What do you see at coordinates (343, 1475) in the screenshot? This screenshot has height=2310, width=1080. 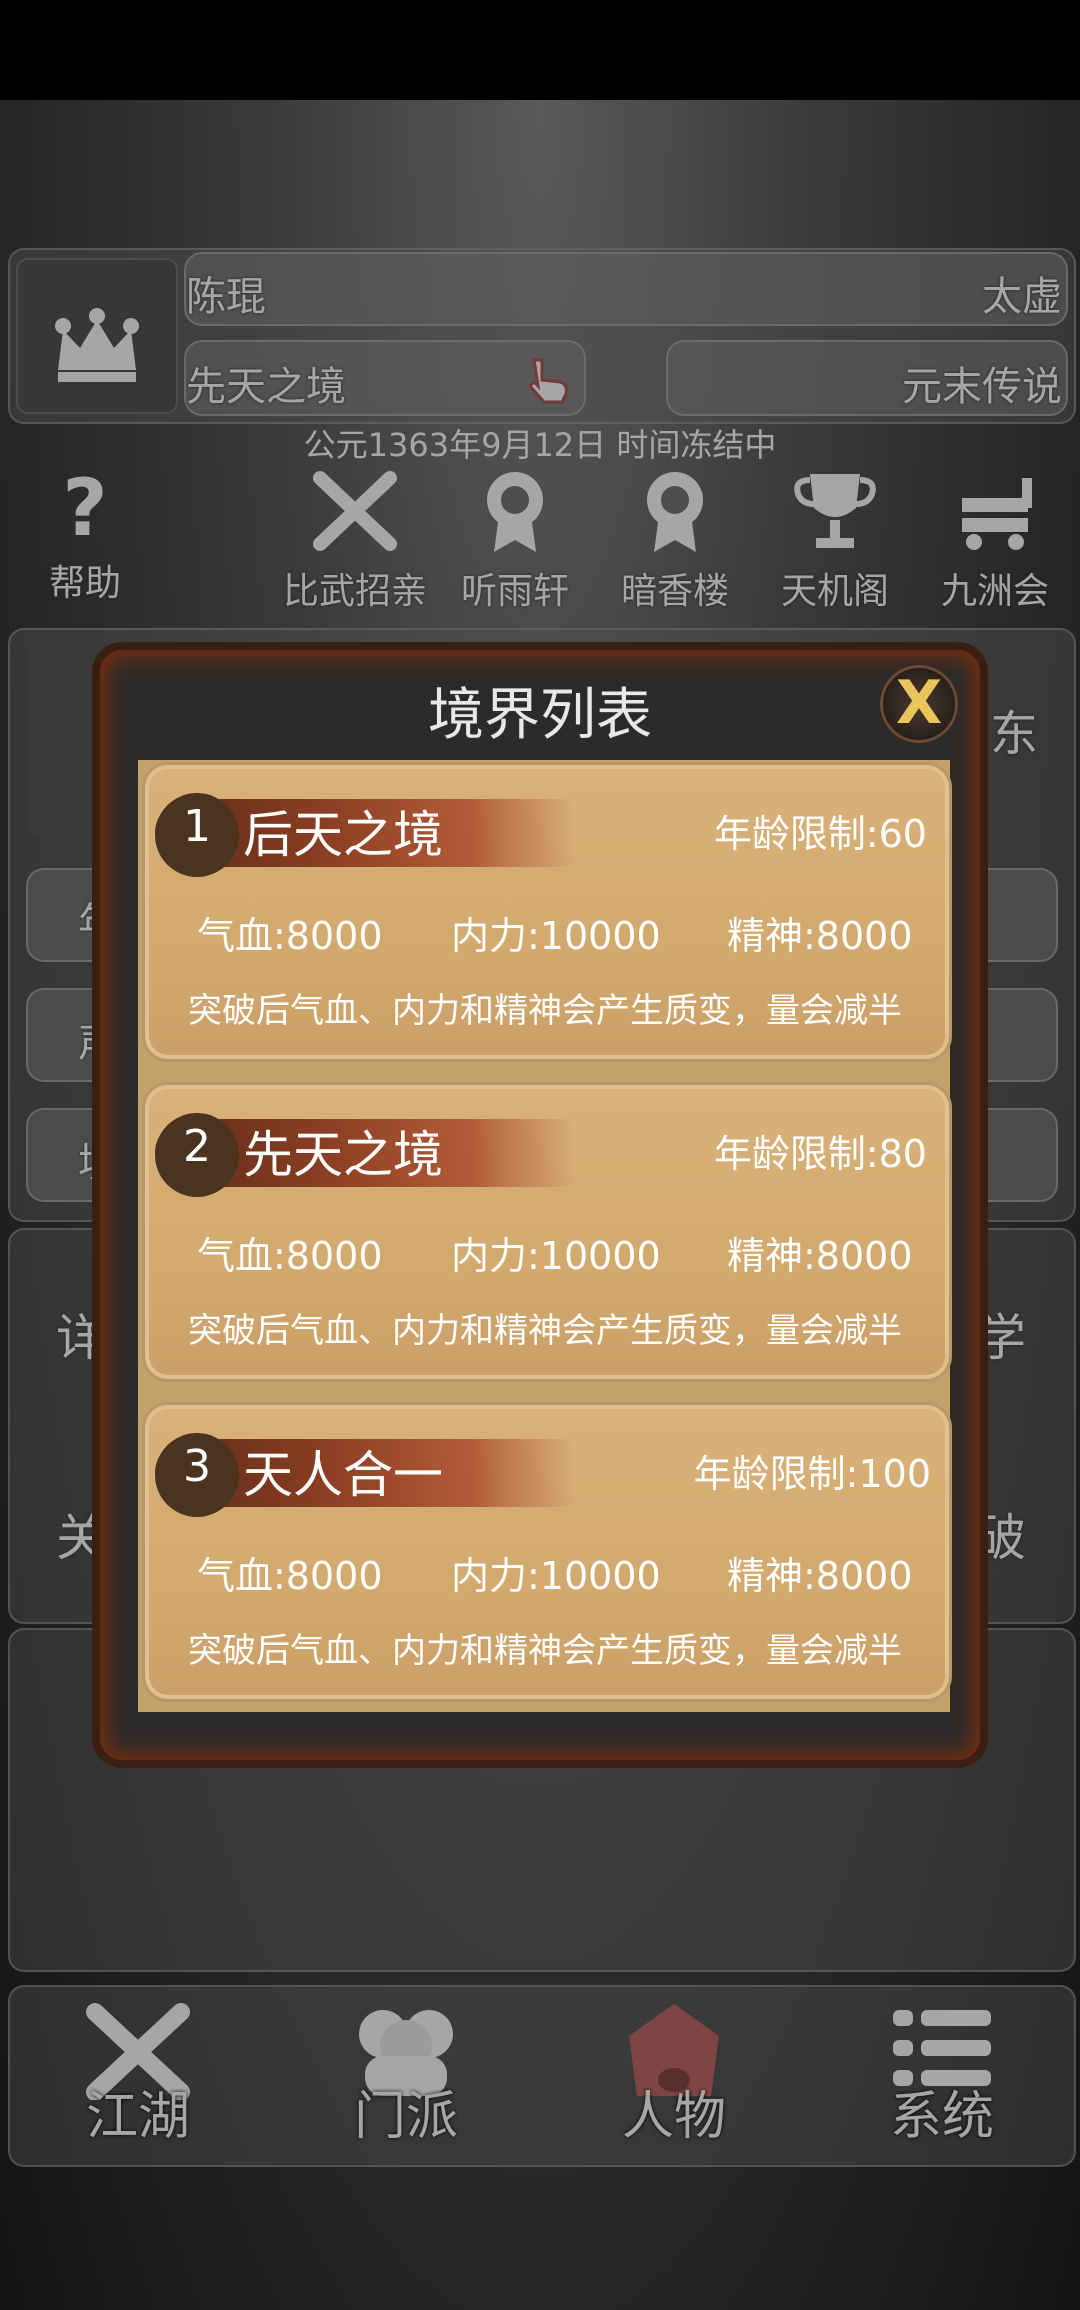 I see `realm-name: 天人合一` at bounding box center [343, 1475].